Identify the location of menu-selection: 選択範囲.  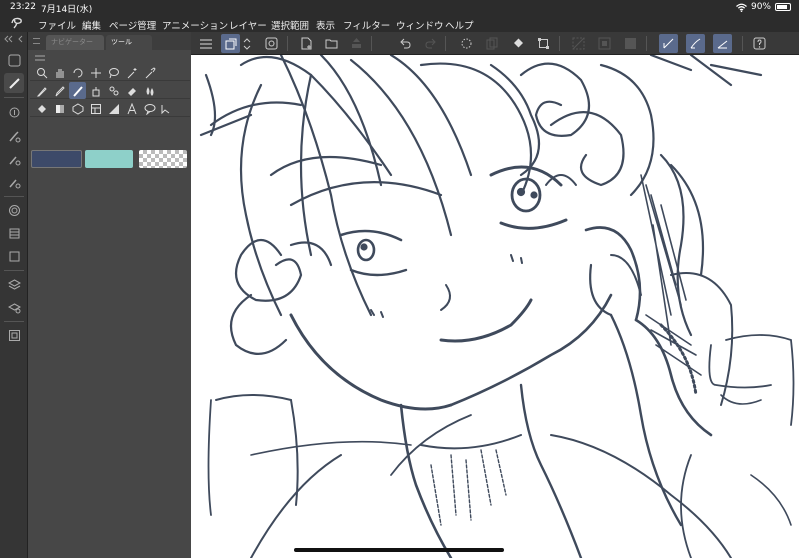
(290, 25).